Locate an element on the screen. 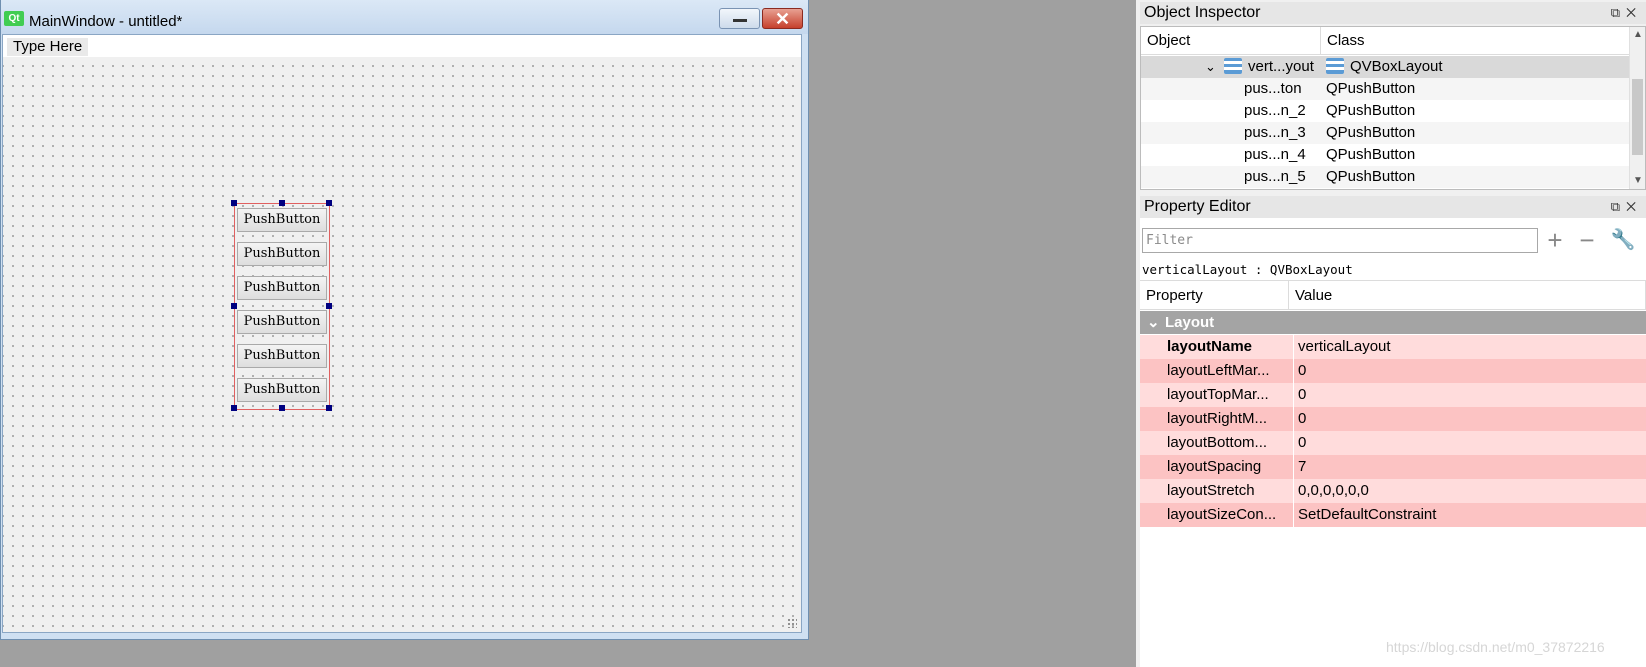  tree-object: pus...n_5 is located at coordinates (1275, 176).